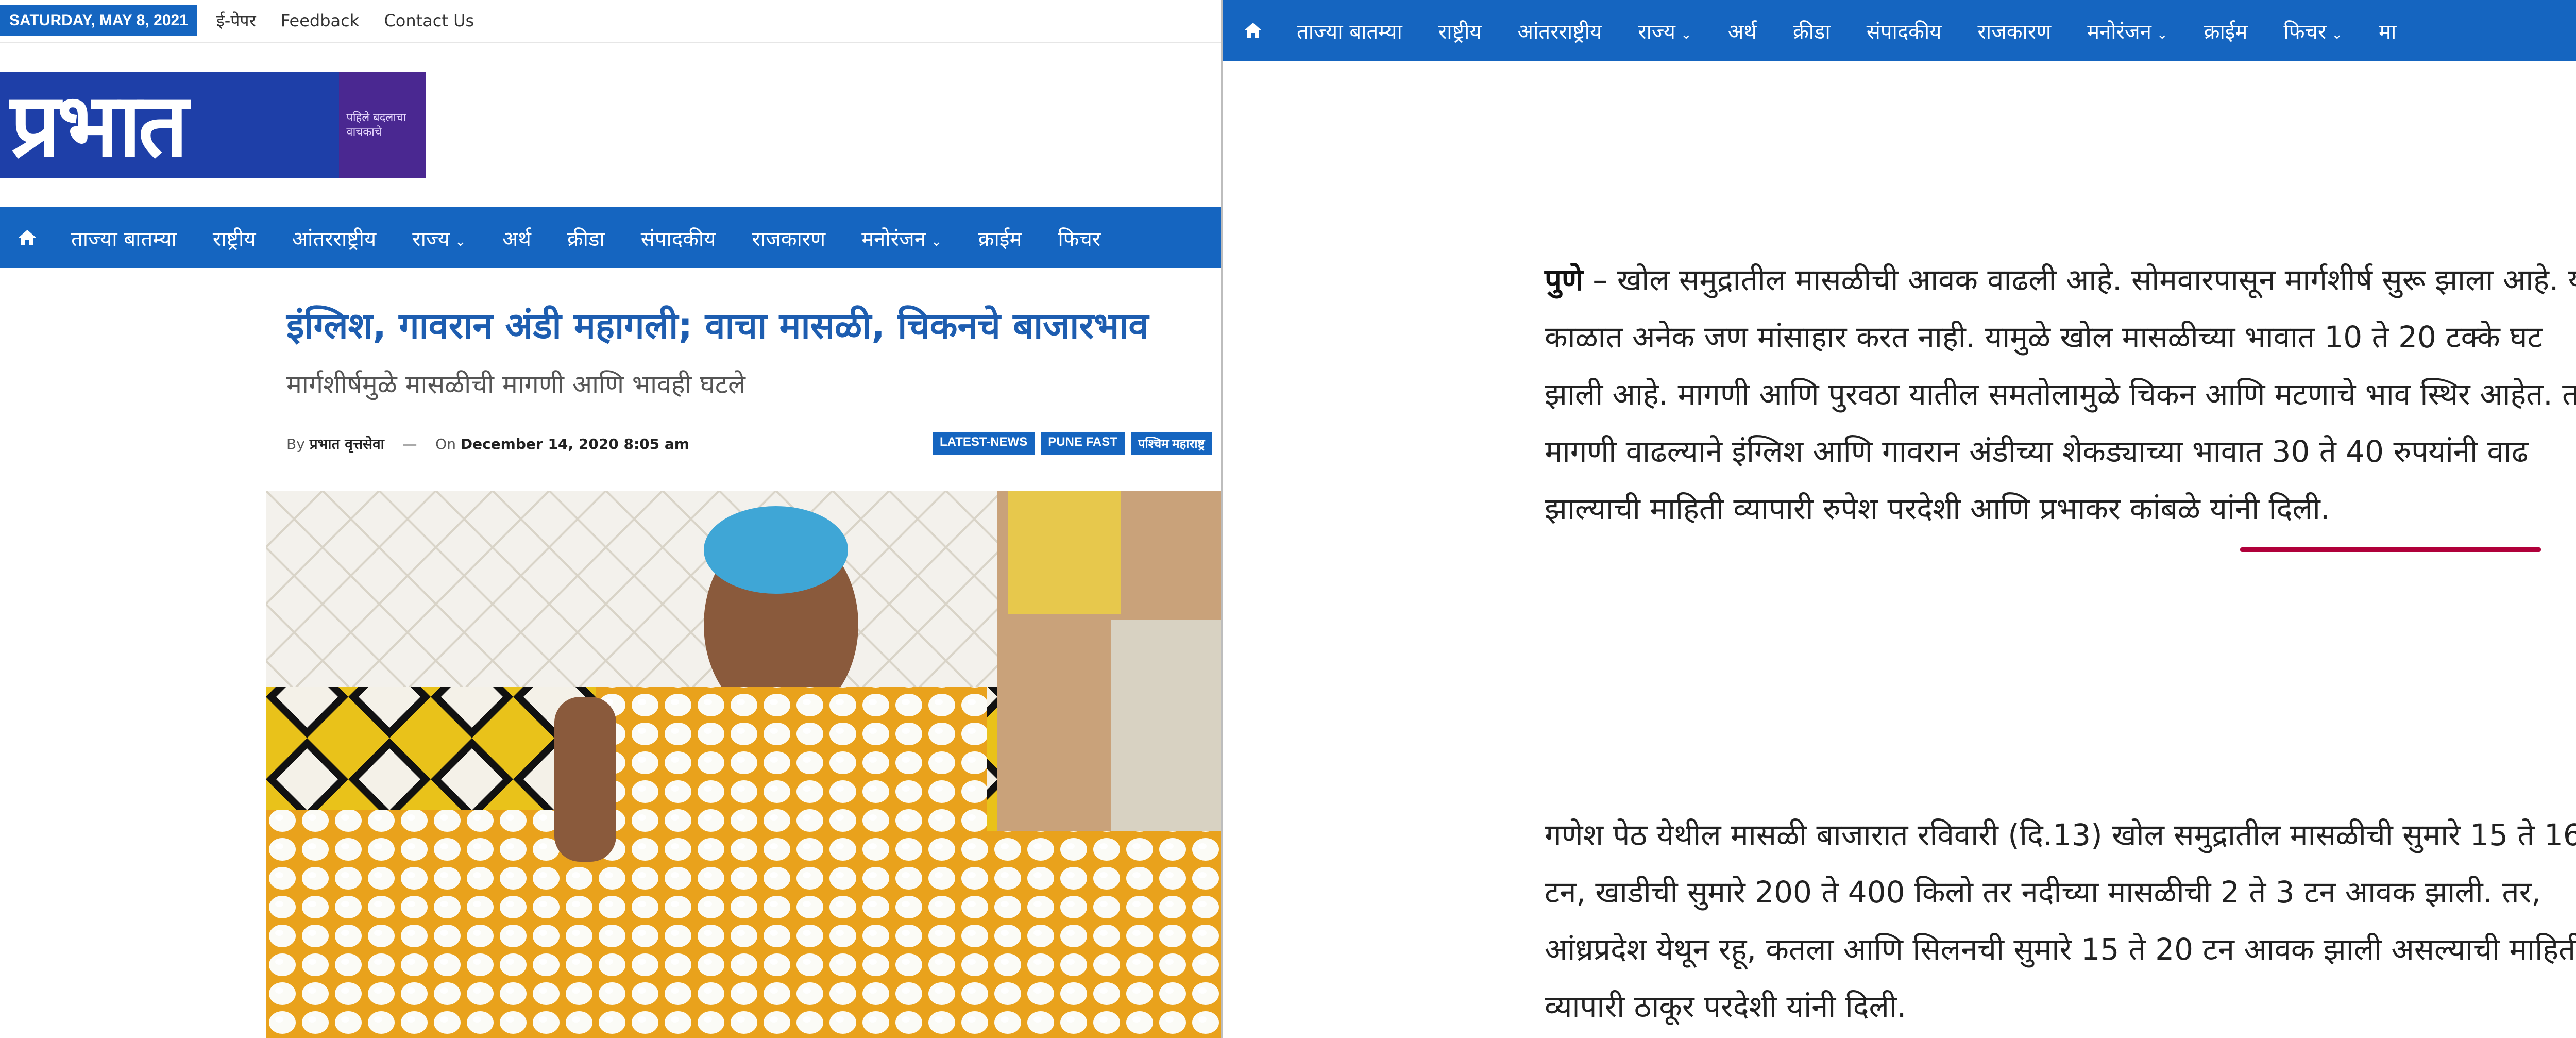 This screenshot has height=1038, width=2576. Describe the element at coordinates (2390, 549) in the screenshot. I see `highlight-underline` at that location.